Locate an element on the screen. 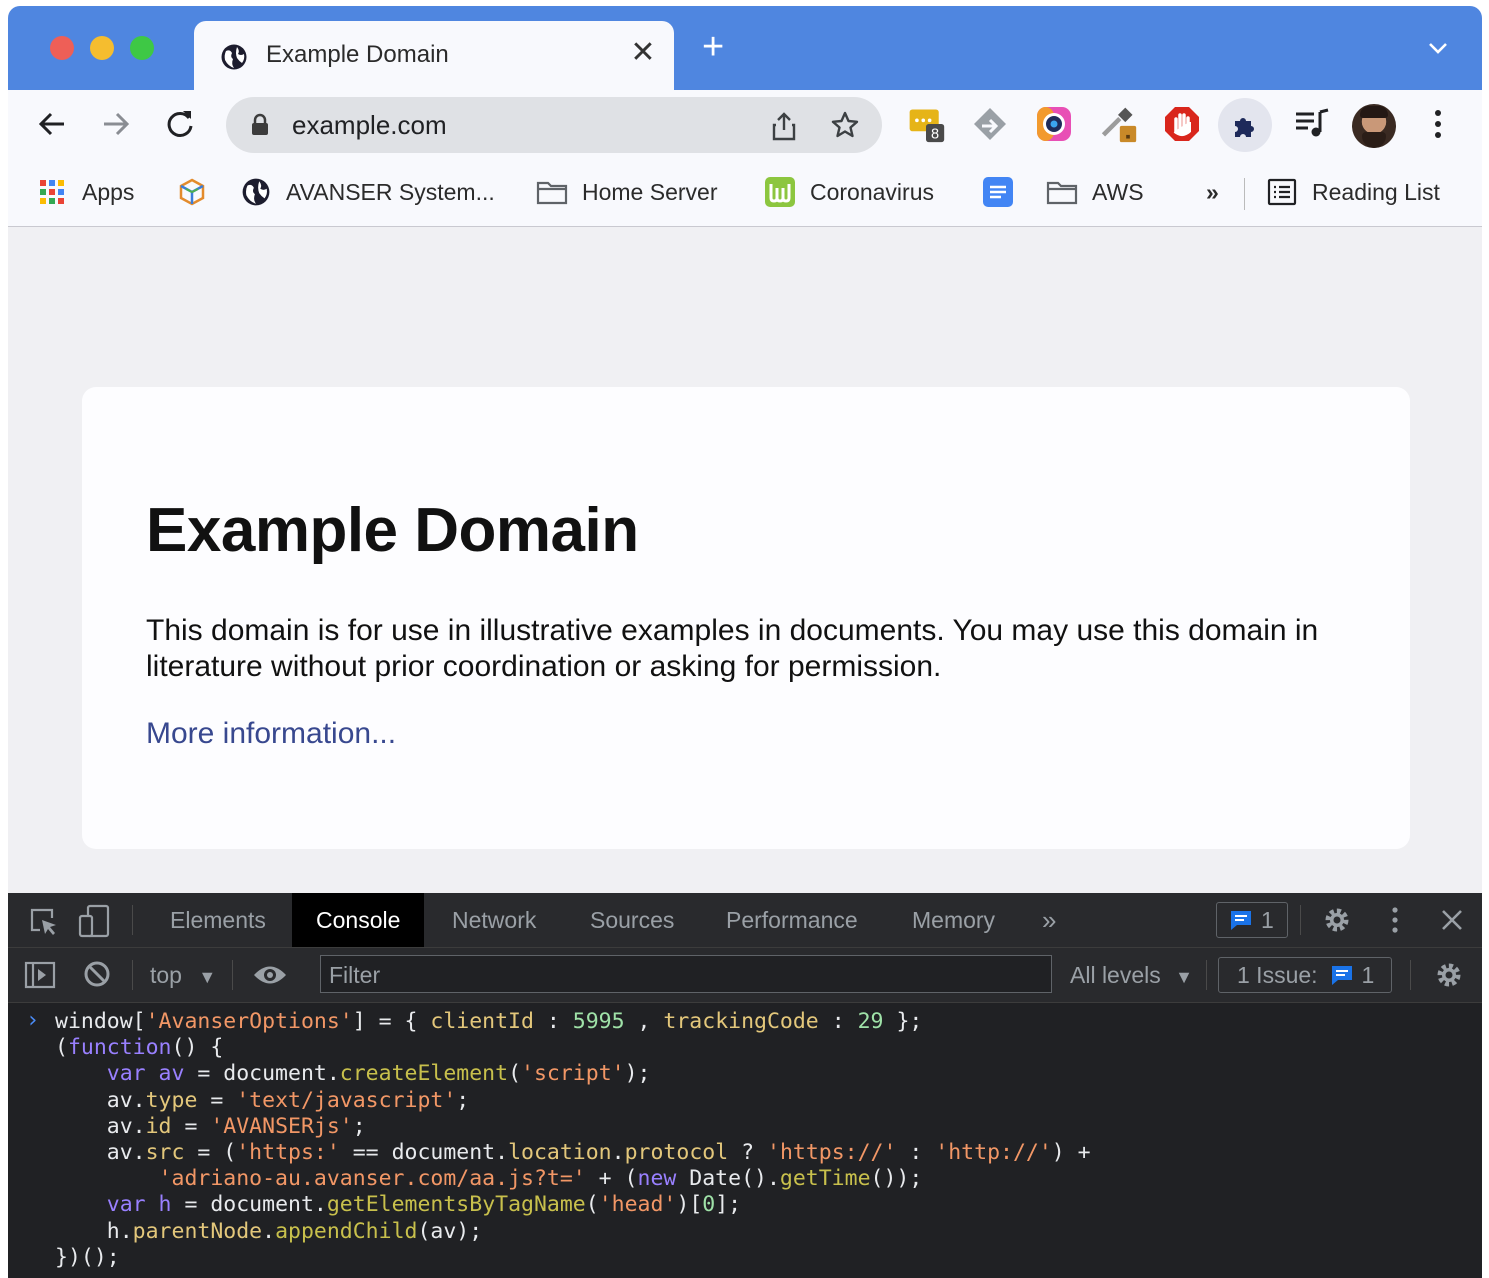  dropdown-arrow-icon: ▼ is located at coordinates (207, 977).